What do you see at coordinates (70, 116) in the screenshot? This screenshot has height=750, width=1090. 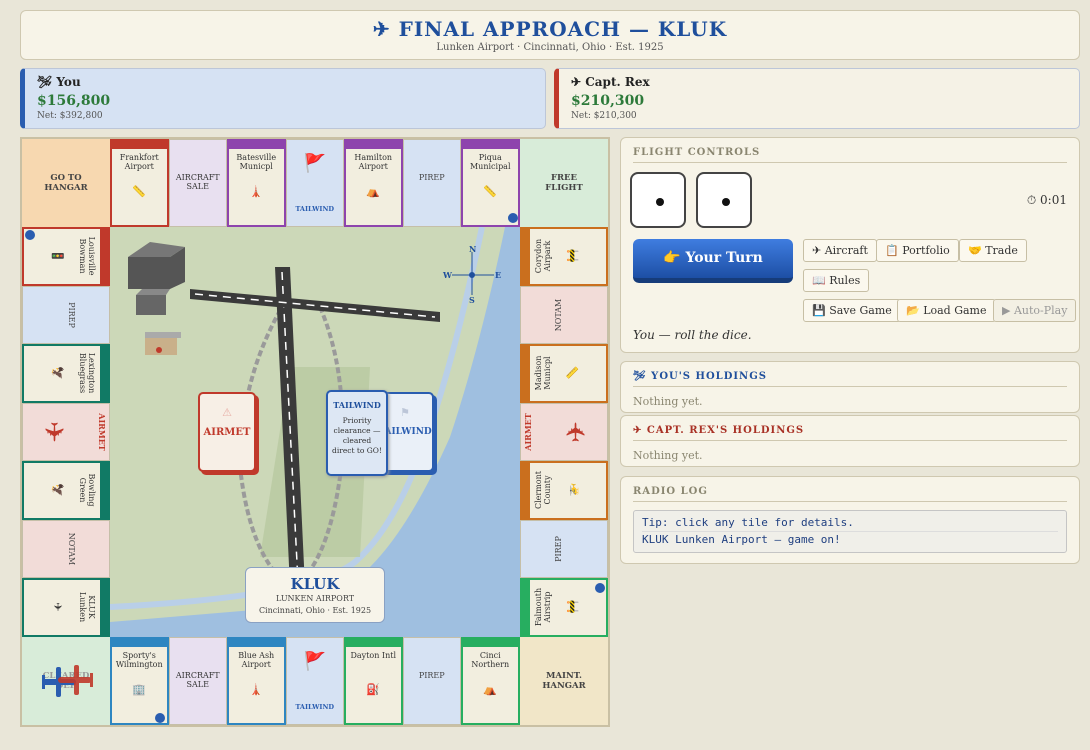 I see `player-net: Net: $392,800` at bounding box center [70, 116].